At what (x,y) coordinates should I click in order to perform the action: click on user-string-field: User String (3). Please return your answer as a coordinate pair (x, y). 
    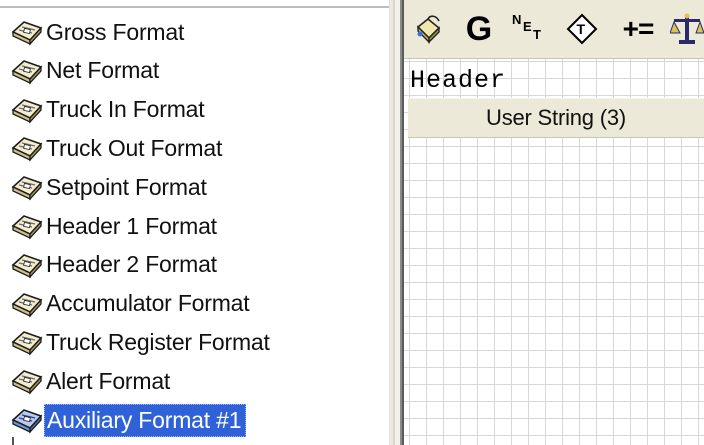
    Looking at the image, I should click on (556, 118).